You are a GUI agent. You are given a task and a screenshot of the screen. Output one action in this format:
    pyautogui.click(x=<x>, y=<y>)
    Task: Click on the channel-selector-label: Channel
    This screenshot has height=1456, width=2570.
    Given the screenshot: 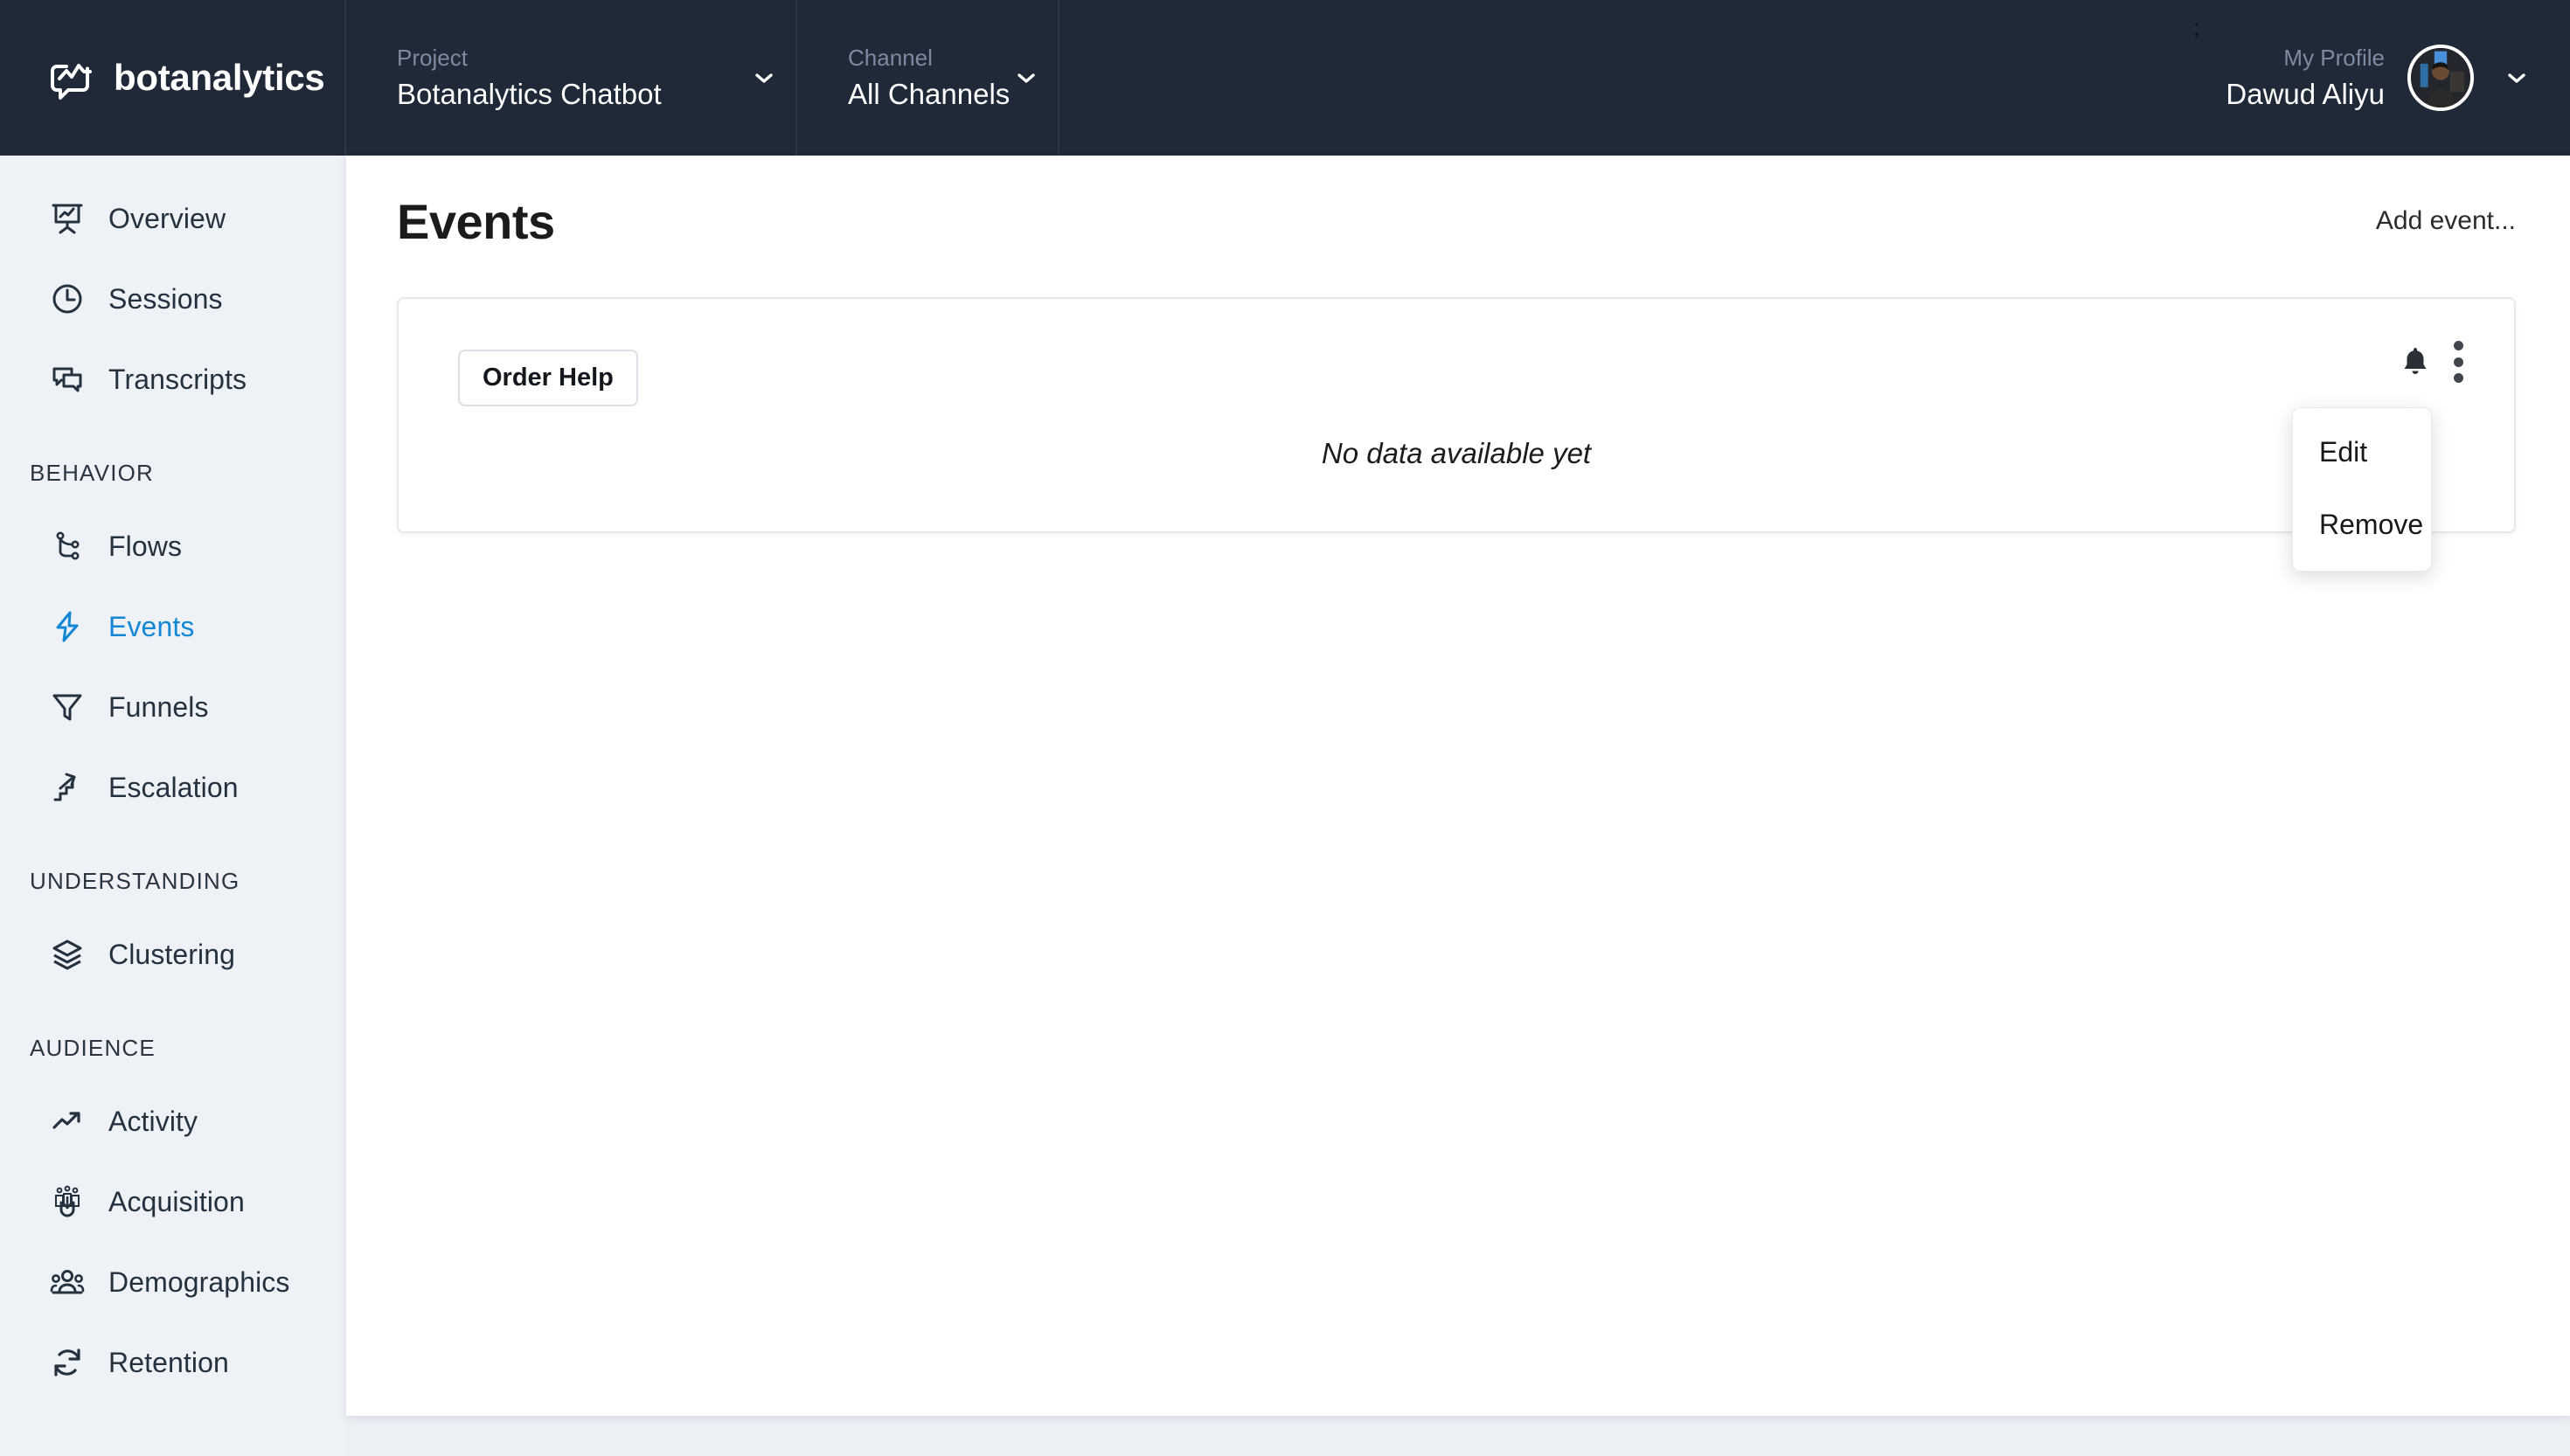 What is the action you would take?
    pyautogui.click(x=890, y=57)
    